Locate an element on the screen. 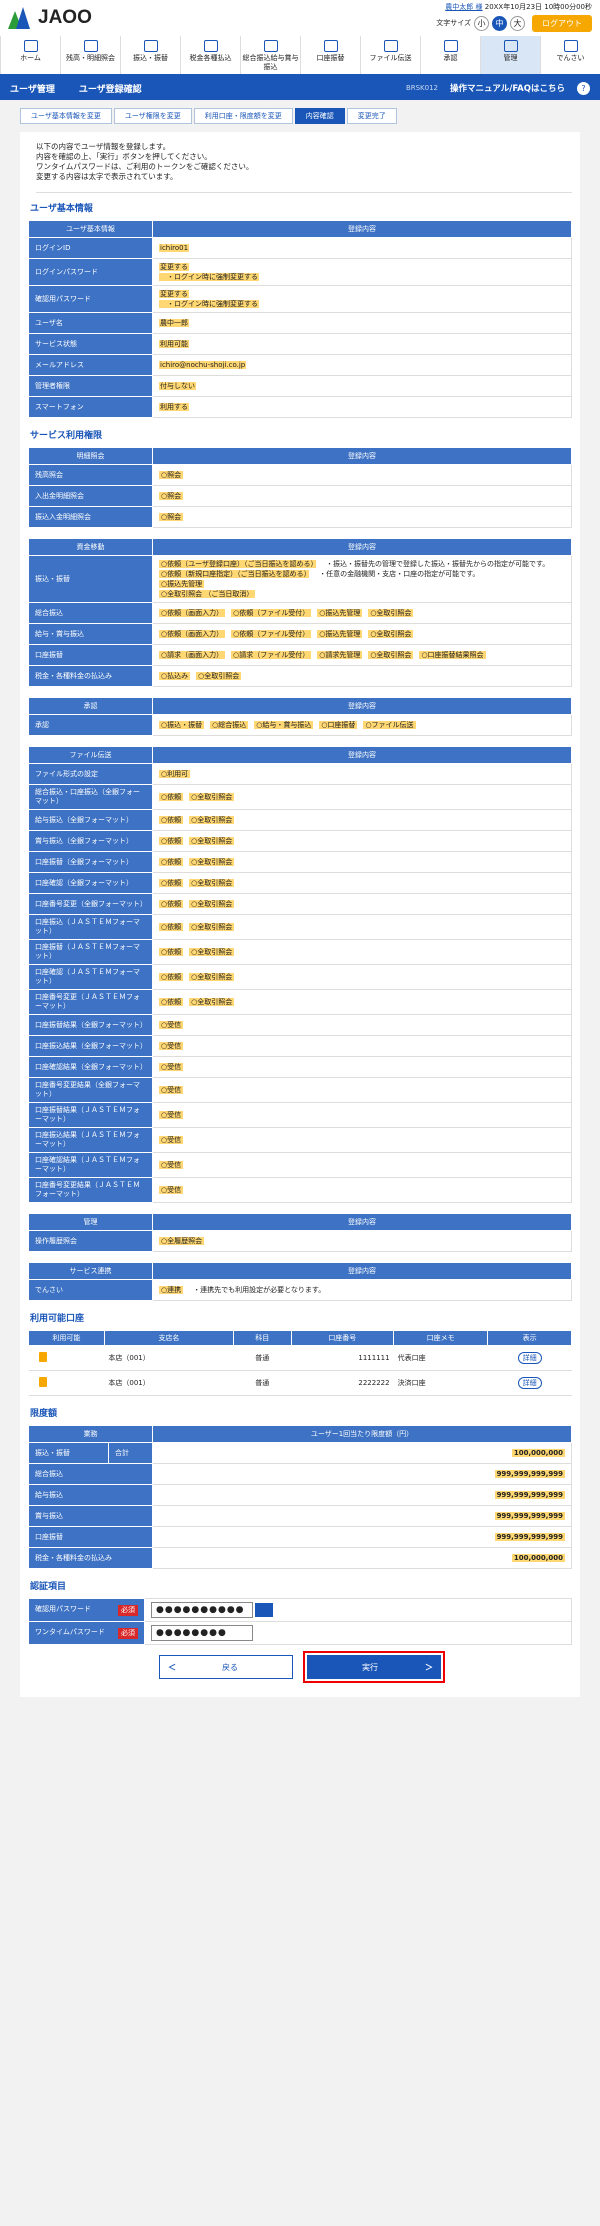 The width and height of the screenshot is (600, 2226). font-mid-button: 中 is located at coordinates (499, 23).